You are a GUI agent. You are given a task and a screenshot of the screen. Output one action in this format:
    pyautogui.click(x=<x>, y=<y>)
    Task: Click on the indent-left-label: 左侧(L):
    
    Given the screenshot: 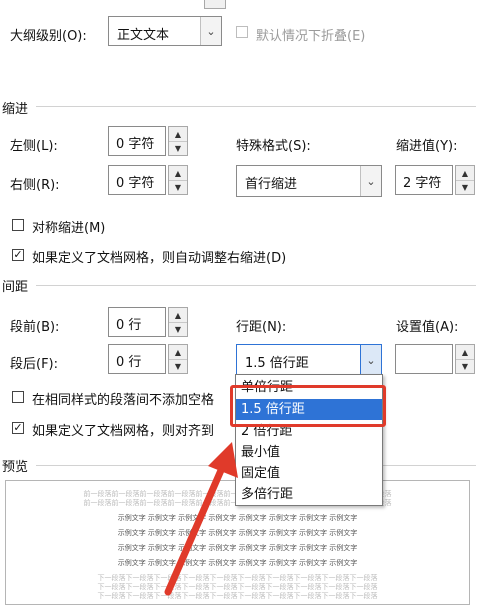 What is the action you would take?
    pyautogui.click(x=34, y=146)
    